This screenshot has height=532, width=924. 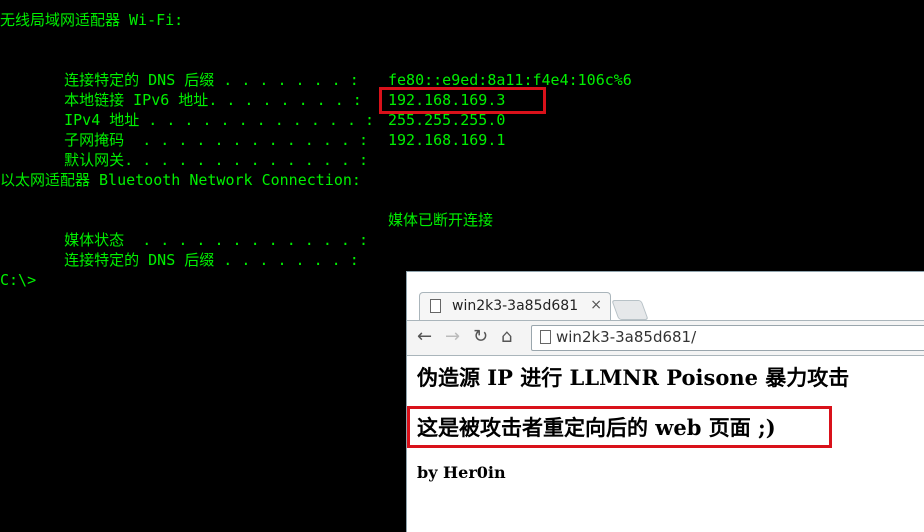 I want to click on address-text: win2k3-3a85d681/, so click(x=626, y=337).